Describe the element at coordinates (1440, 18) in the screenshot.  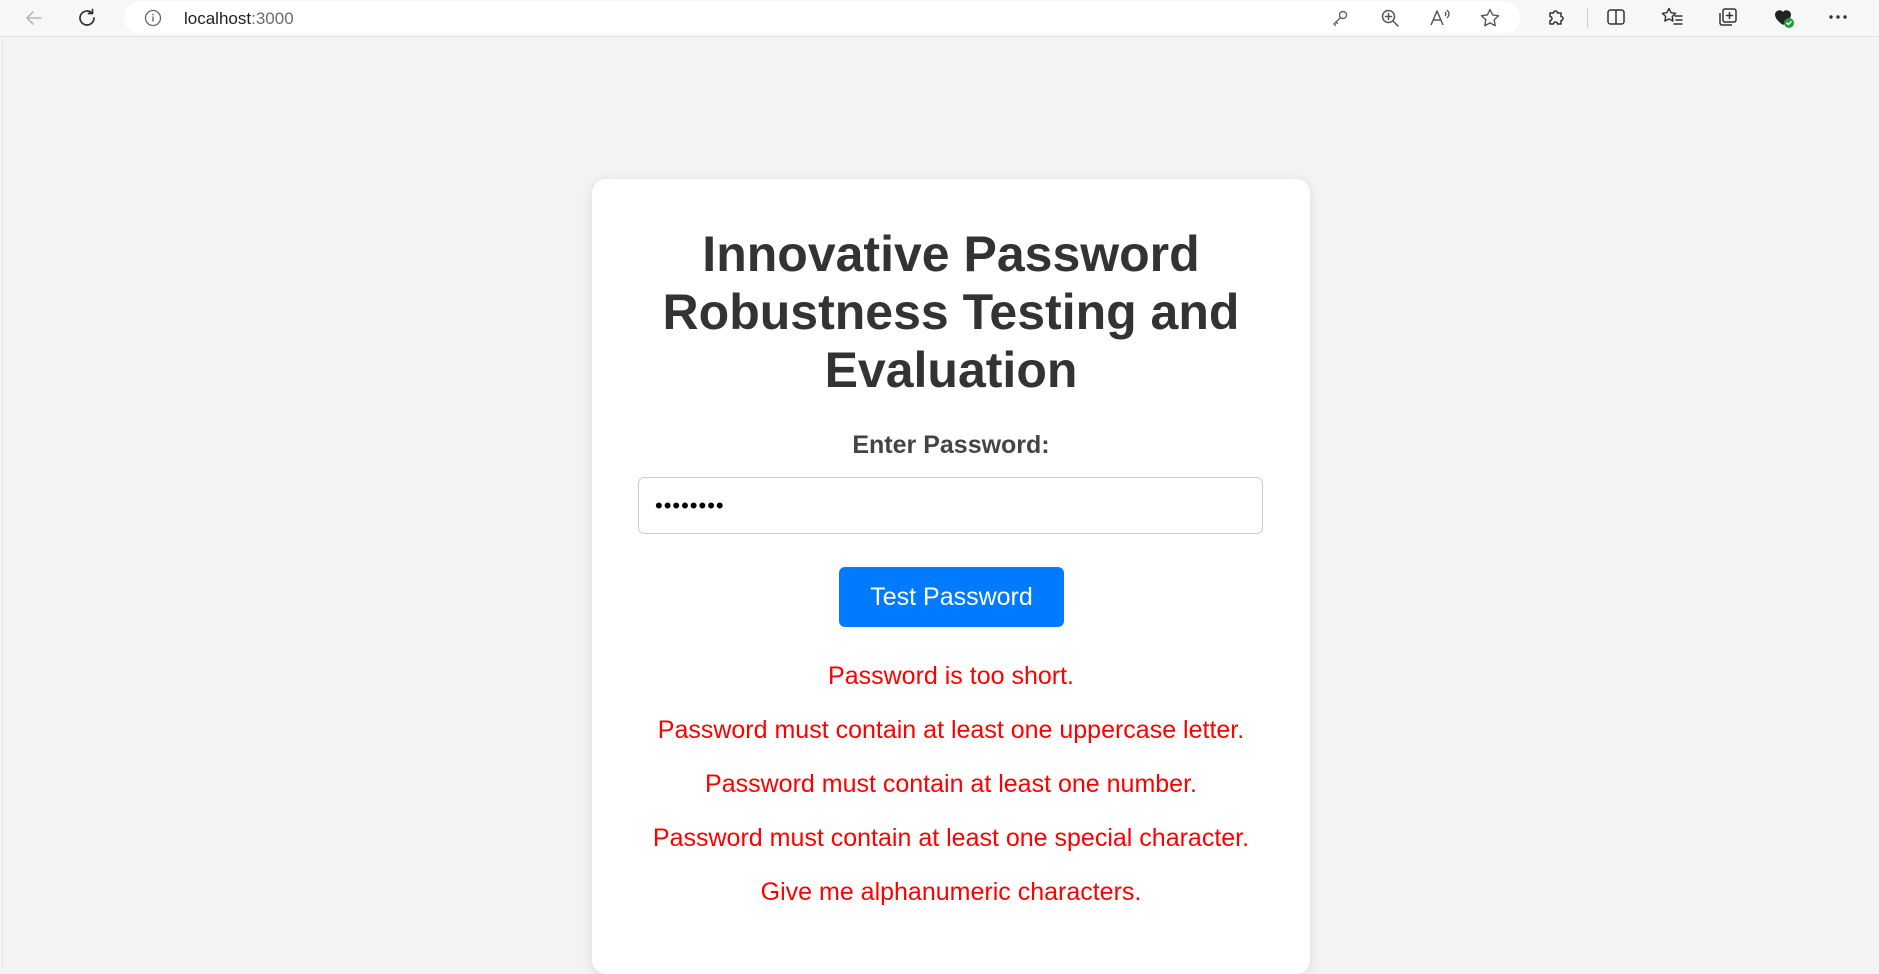
I see `read-aloud-icon` at that location.